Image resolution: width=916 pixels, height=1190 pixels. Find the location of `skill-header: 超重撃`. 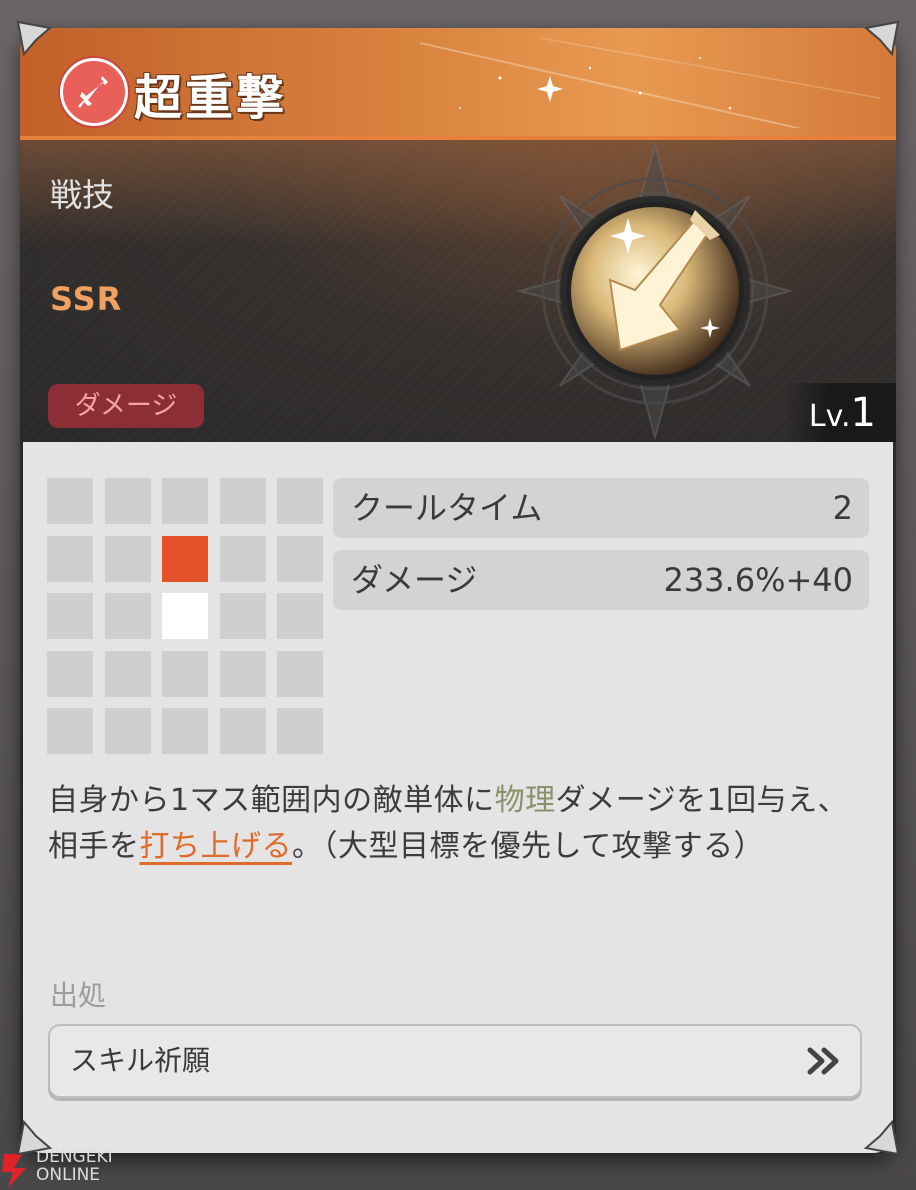

skill-header: 超重撃 is located at coordinates (458, 84).